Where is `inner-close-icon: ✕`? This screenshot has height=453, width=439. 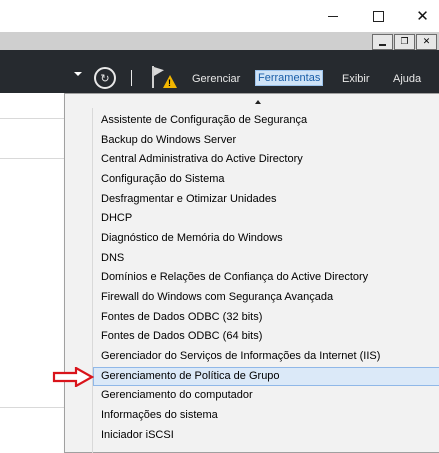 inner-close-icon: ✕ is located at coordinates (426, 42).